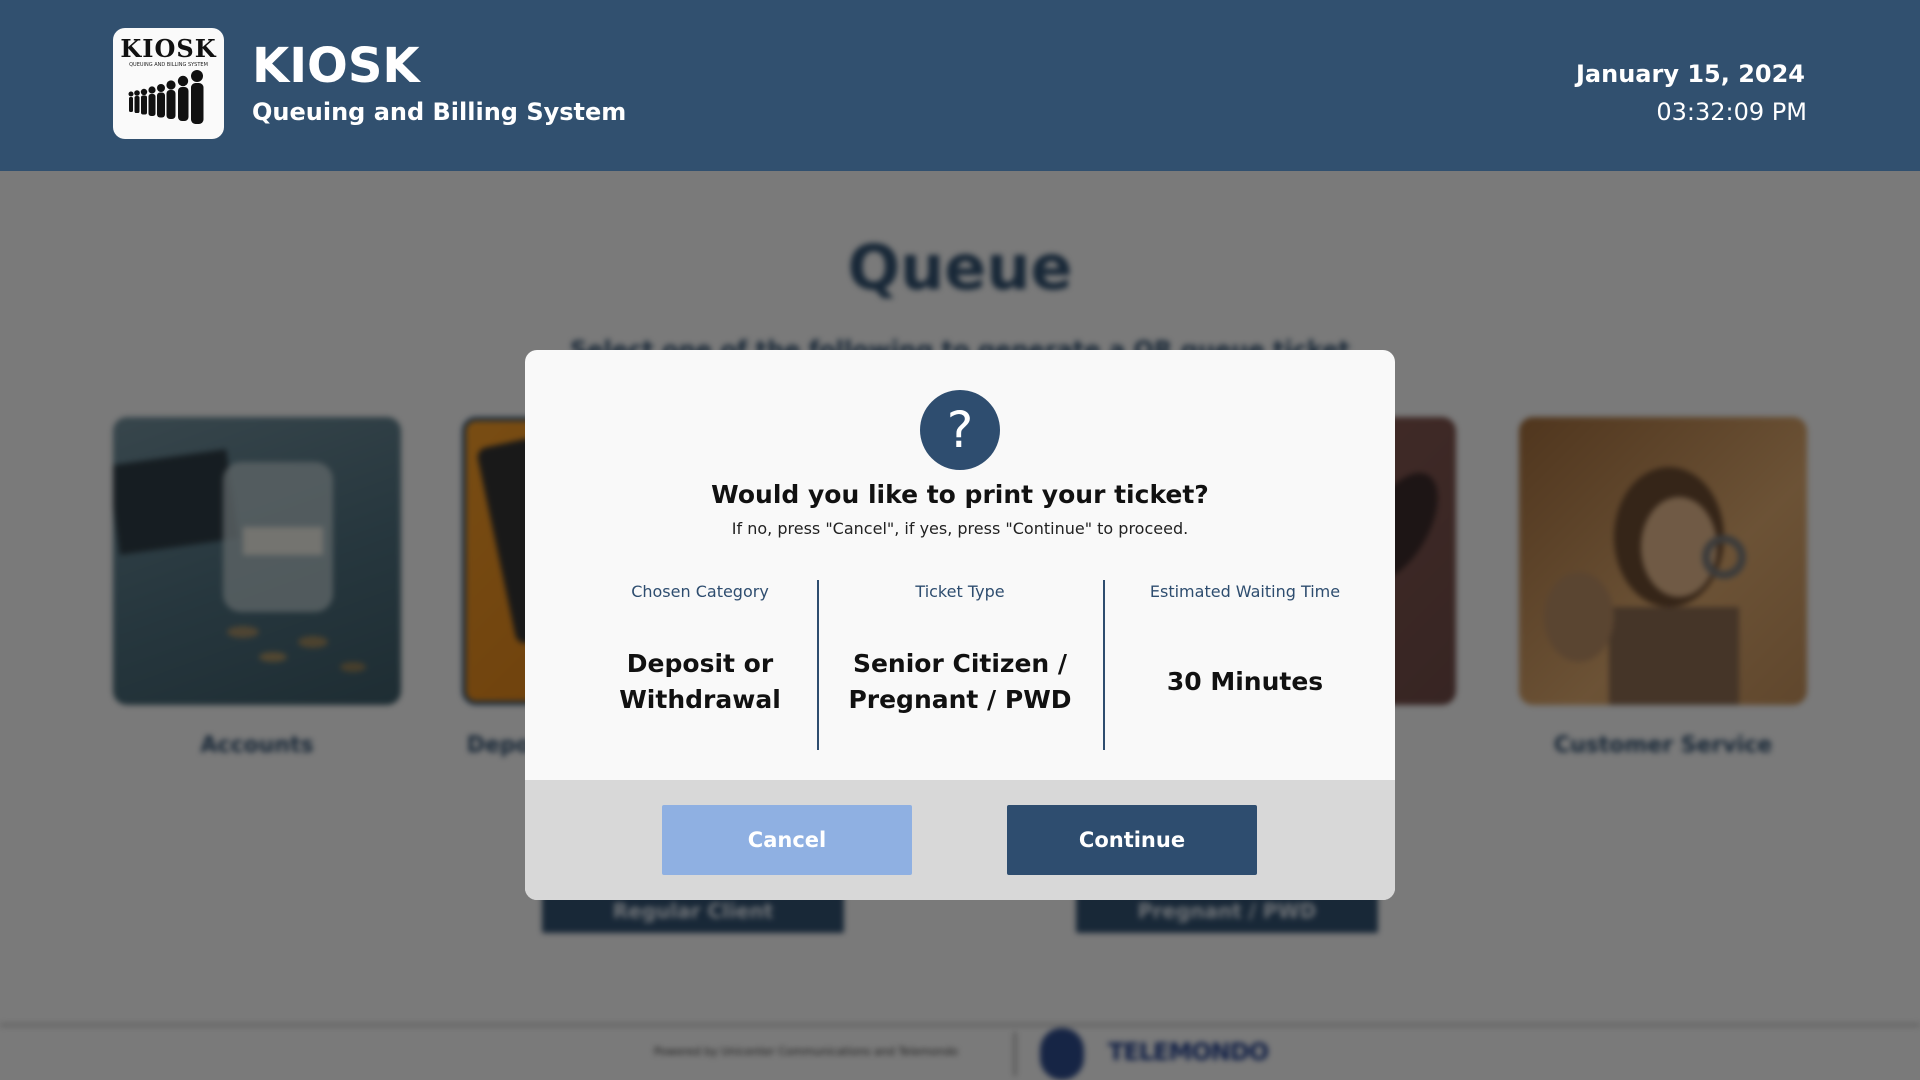 The width and height of the screenshot is (1920, 1080). Describe the element at coordinates (1690, 74) in the screenshot. I see `current-date: January 15, 2024` at that location.